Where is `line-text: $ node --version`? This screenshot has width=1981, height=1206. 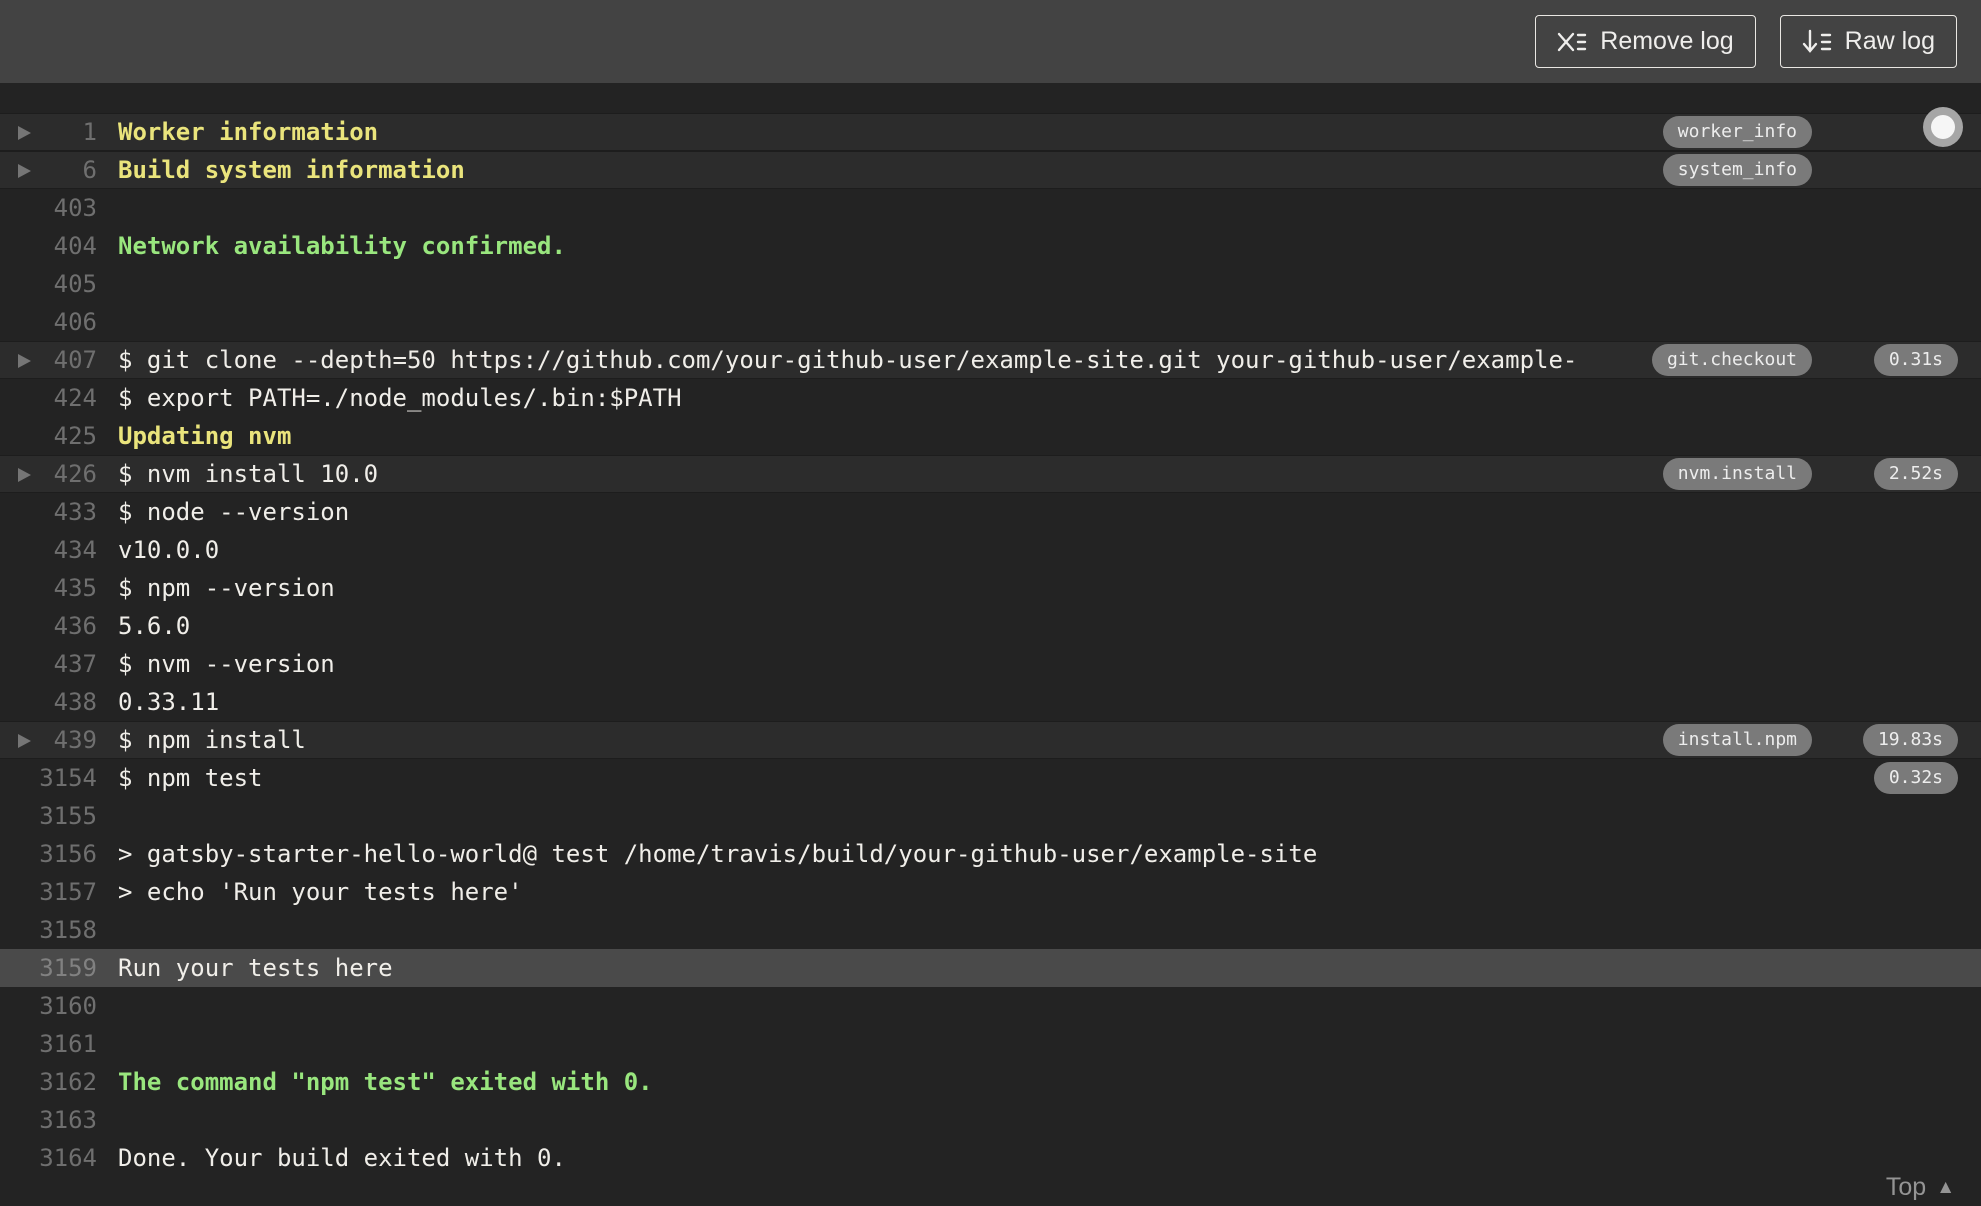
line-text: $ node --version is located at coordinates (234, 512).